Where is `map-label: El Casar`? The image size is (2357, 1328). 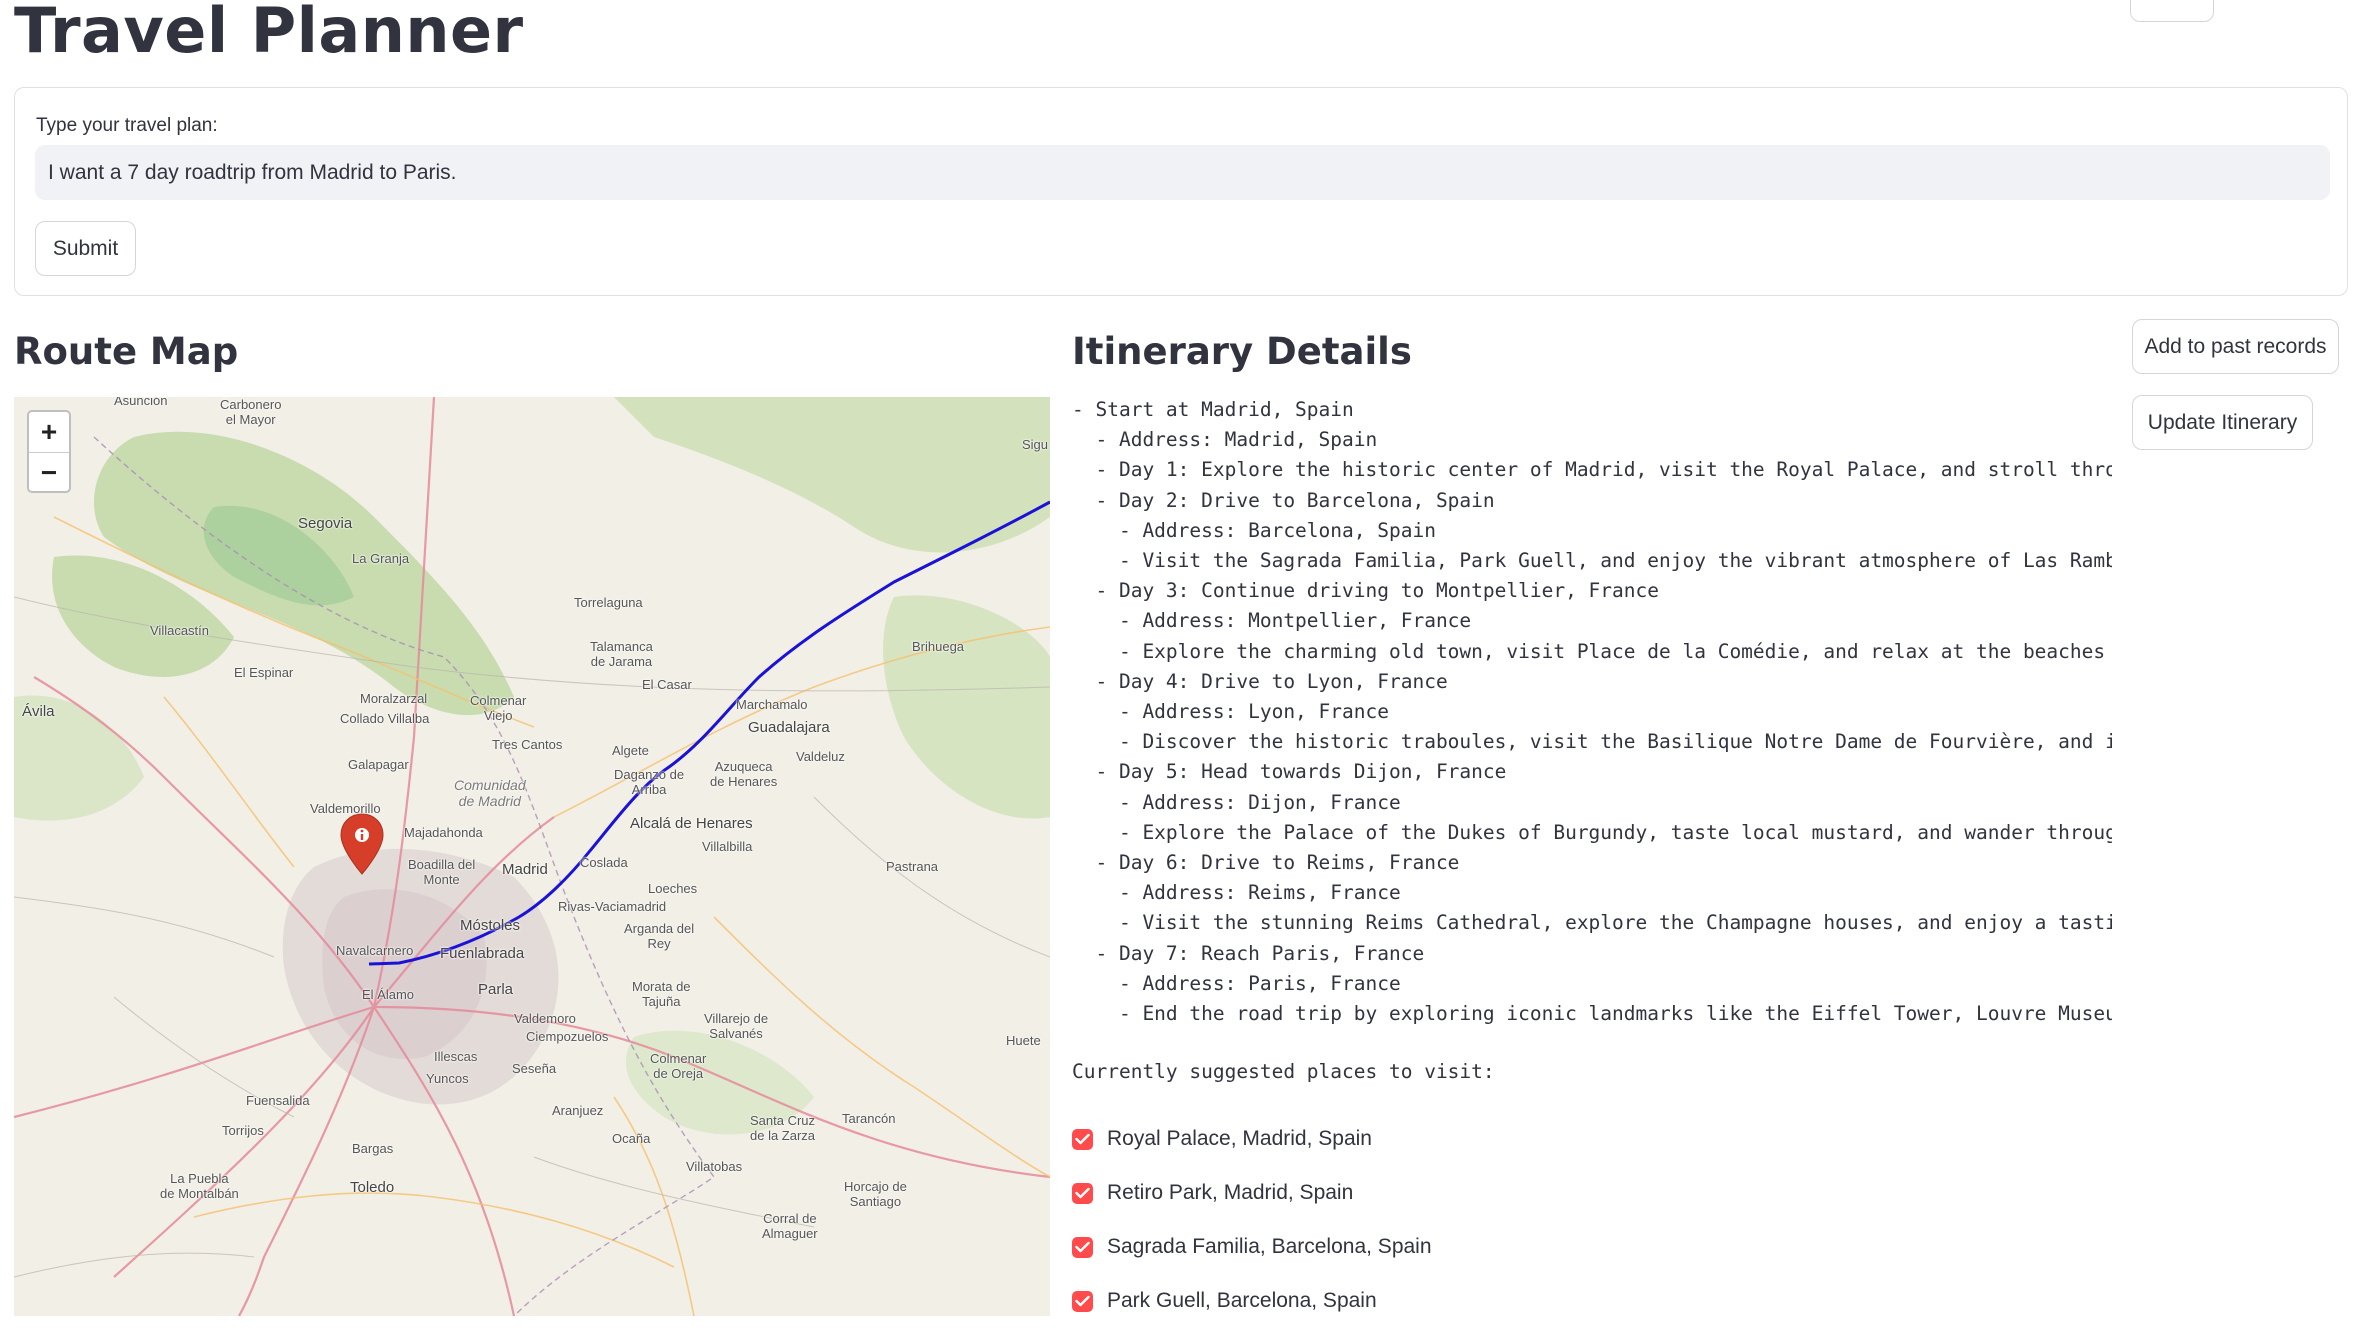 map-label: El Casar is located at coordinates (667, 684).